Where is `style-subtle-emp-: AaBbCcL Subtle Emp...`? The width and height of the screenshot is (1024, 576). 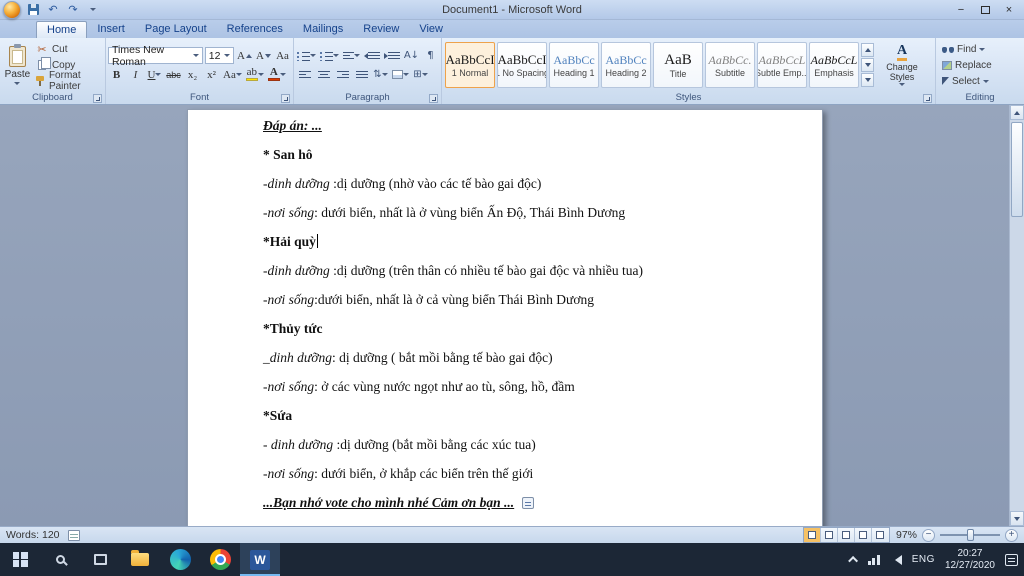
style-subtle-emp-: AaBbCcL Subtle Emp... is located at coordinates (782, 65).